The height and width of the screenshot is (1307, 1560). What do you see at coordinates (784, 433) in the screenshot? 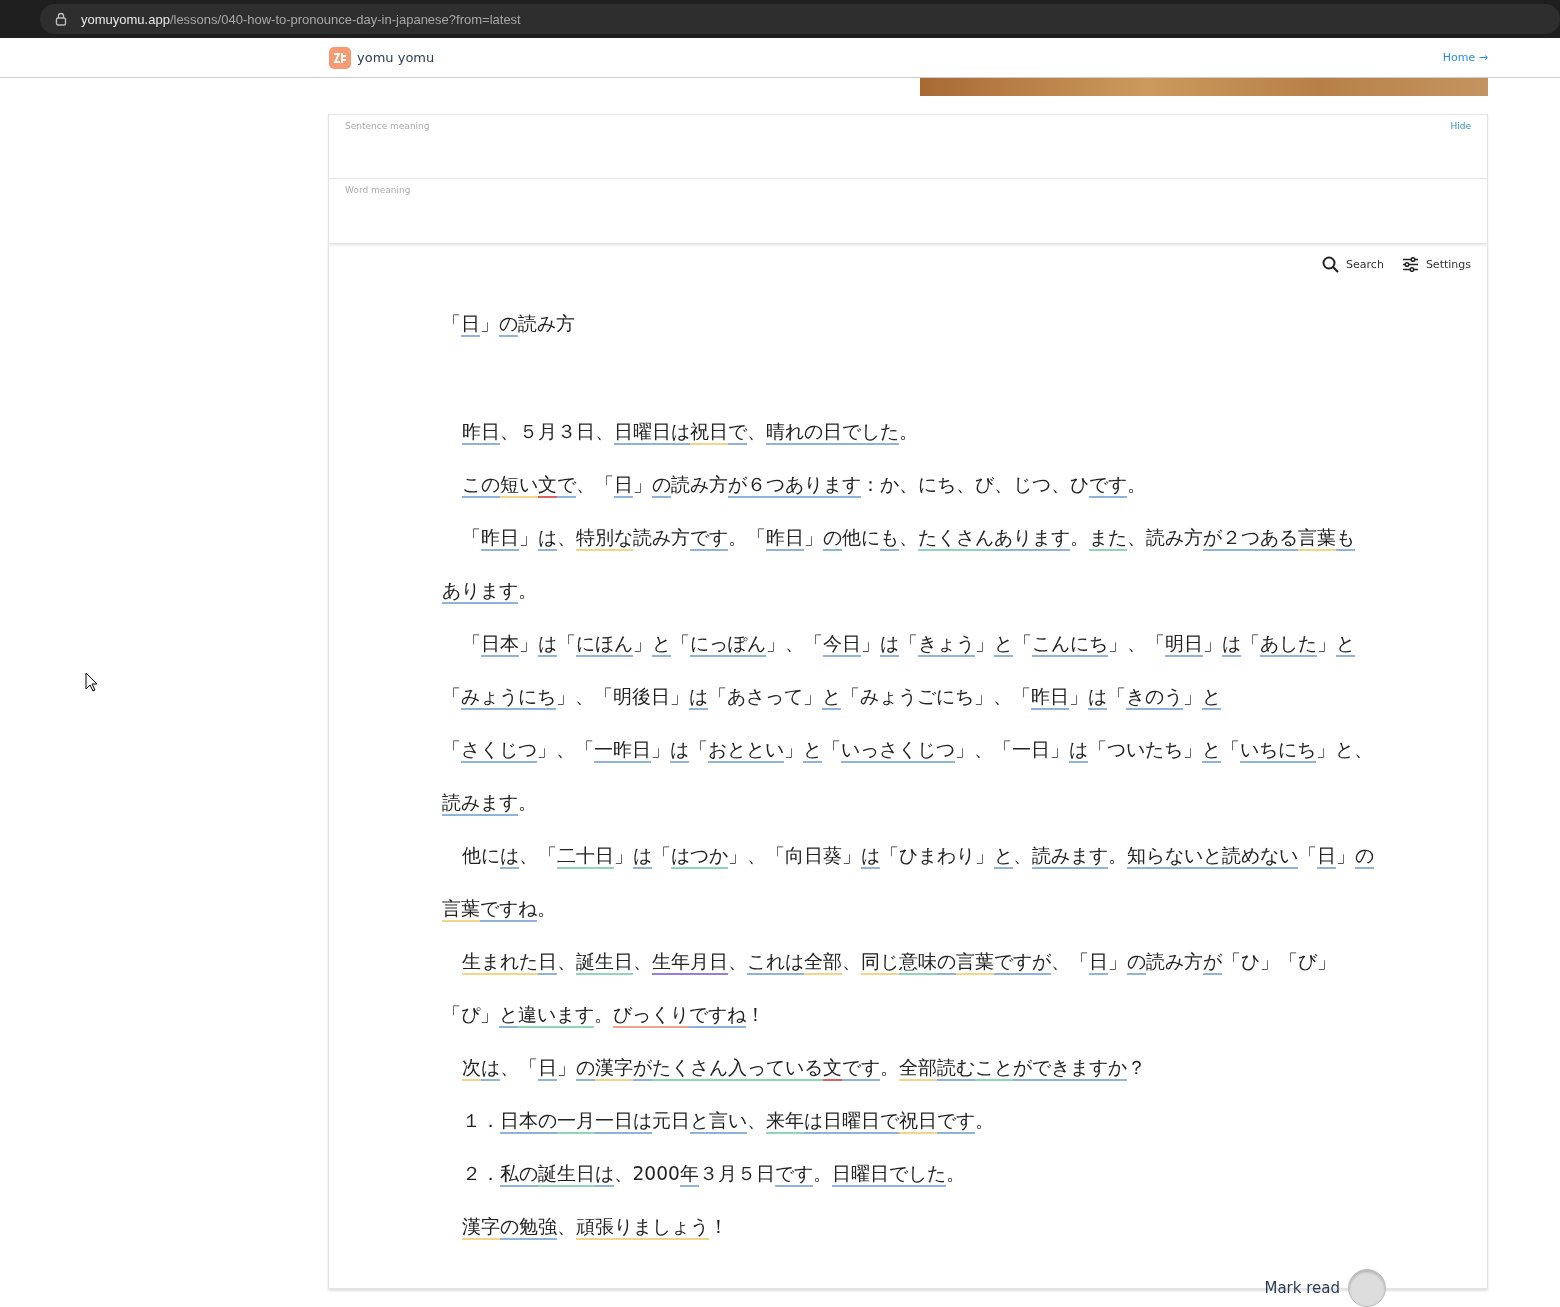
I see `word: 晴れ` at bounding box center [784, 433].